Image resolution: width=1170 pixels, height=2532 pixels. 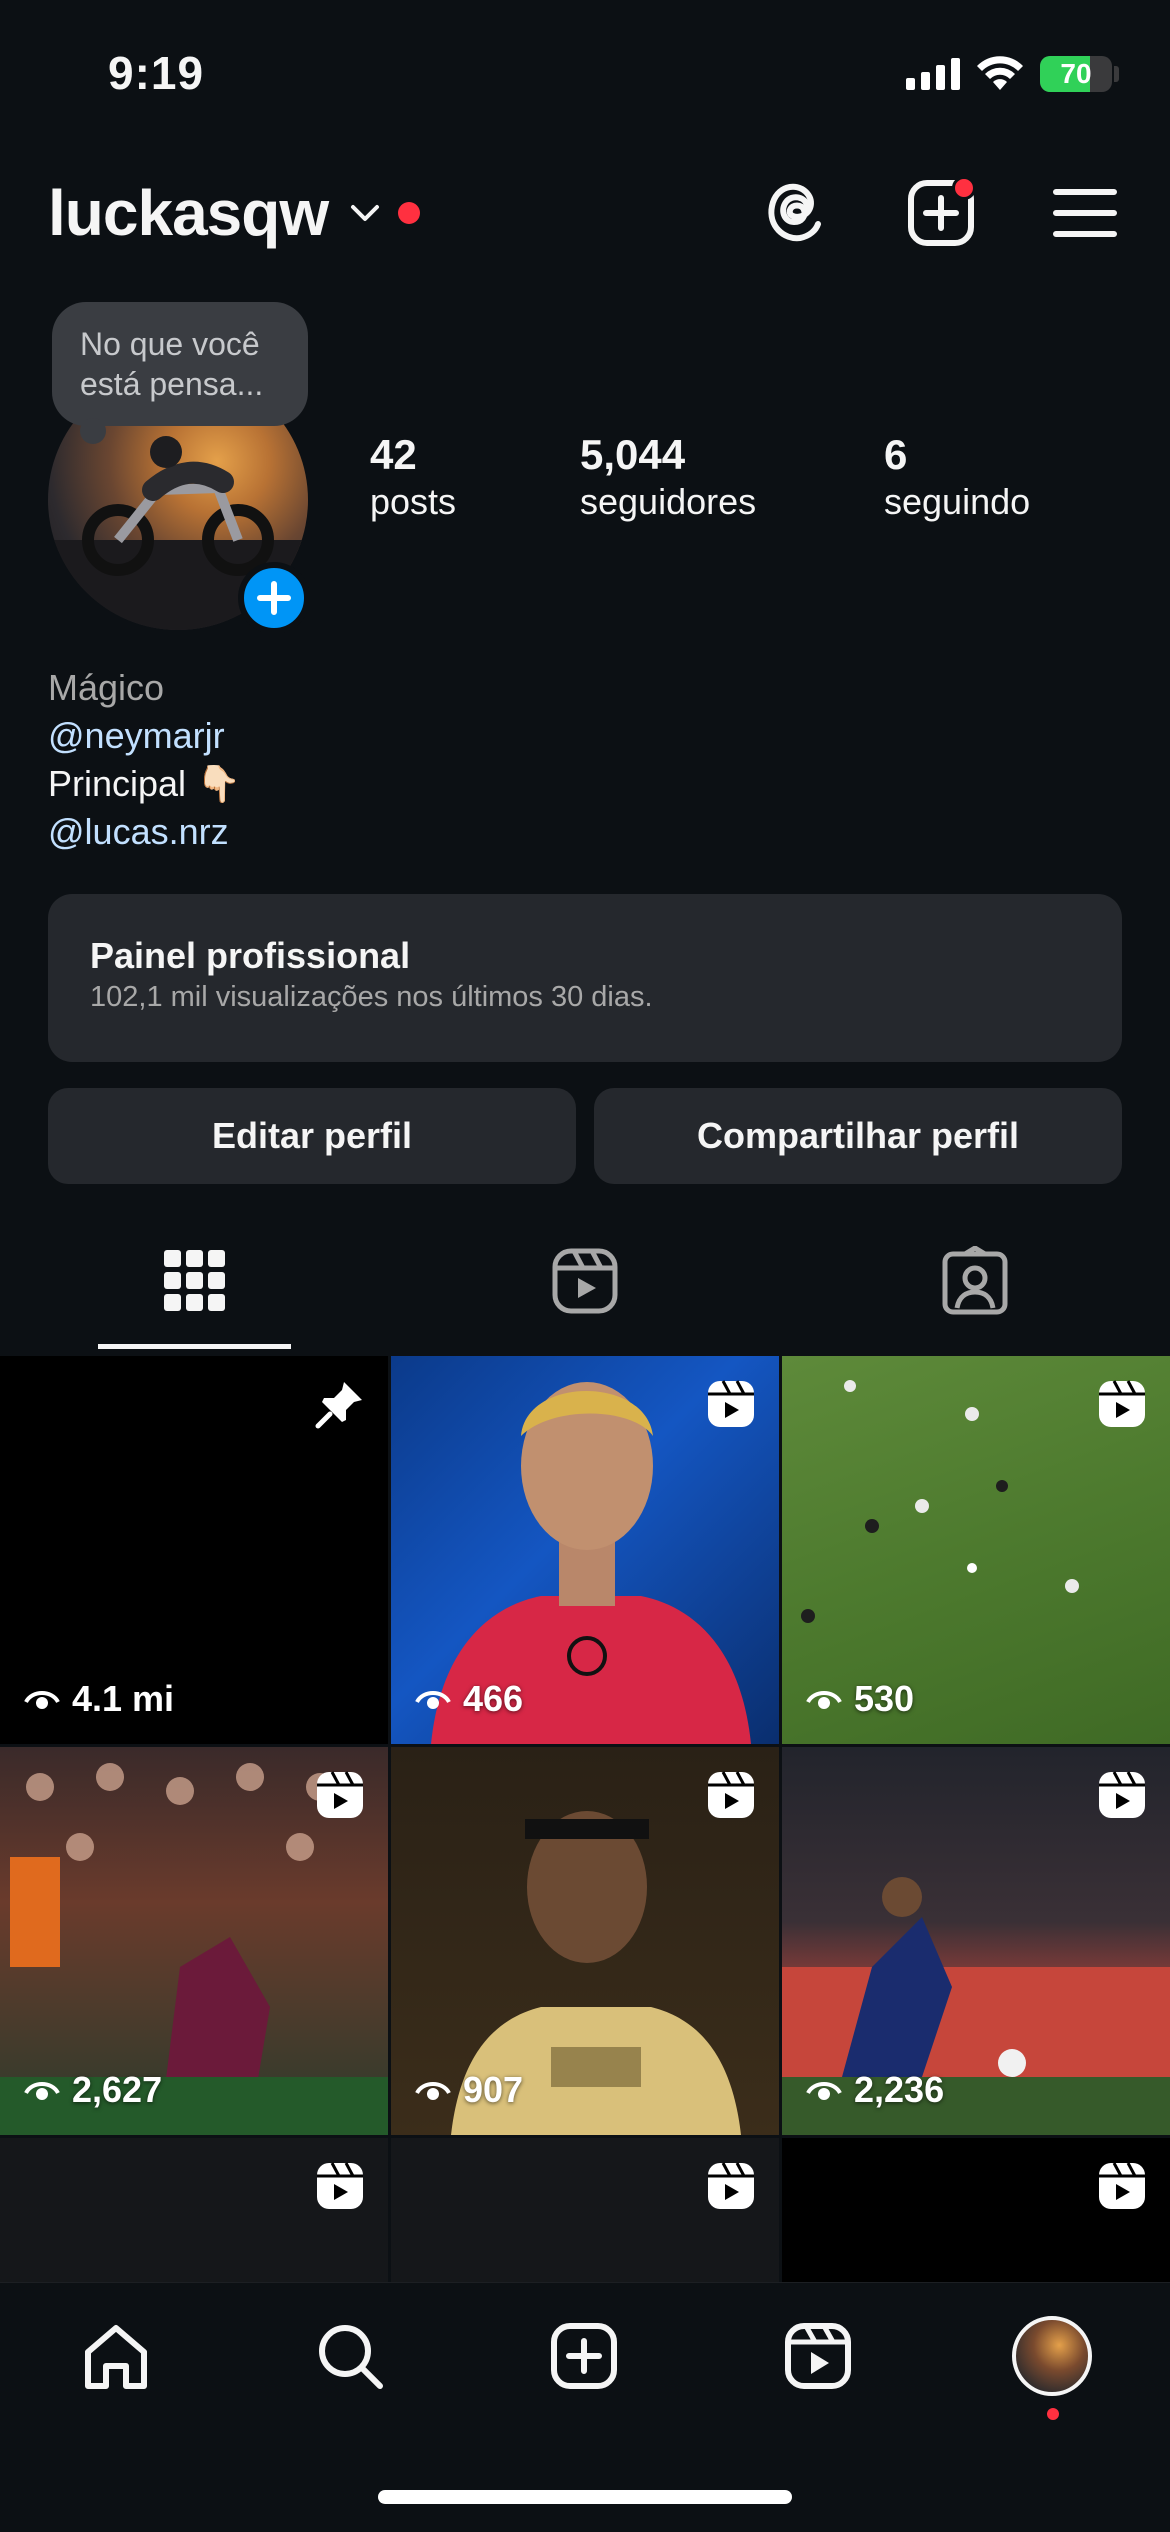 I want to click on stat-value: 5,044, so click(x=633, y=454).